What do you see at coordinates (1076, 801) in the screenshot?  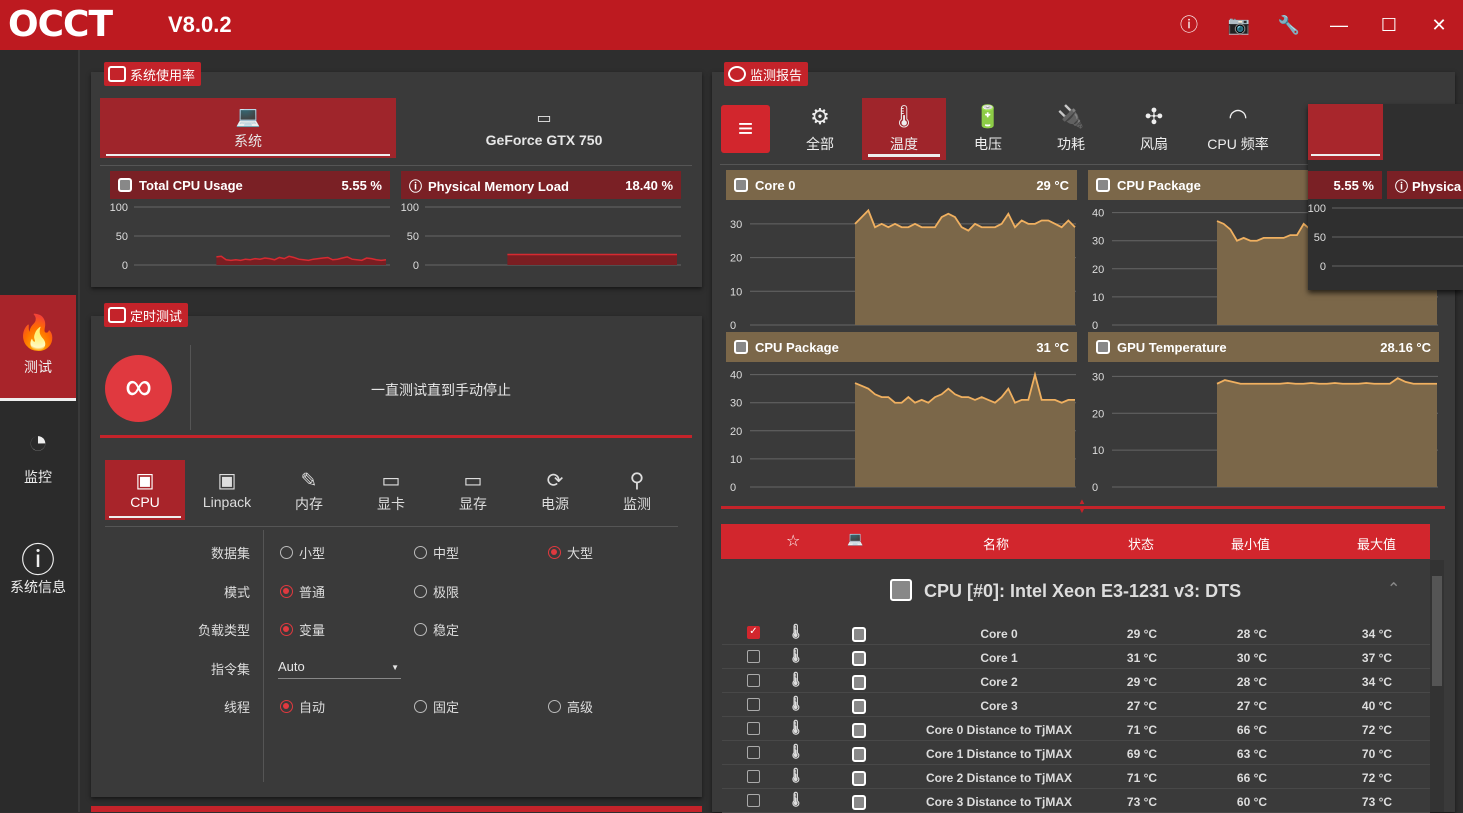 I see `table-row: 🌡 Core 3 Distance to TjMAX 73 °C 60 °C 73 °C` at bounding box center [1076, 801].